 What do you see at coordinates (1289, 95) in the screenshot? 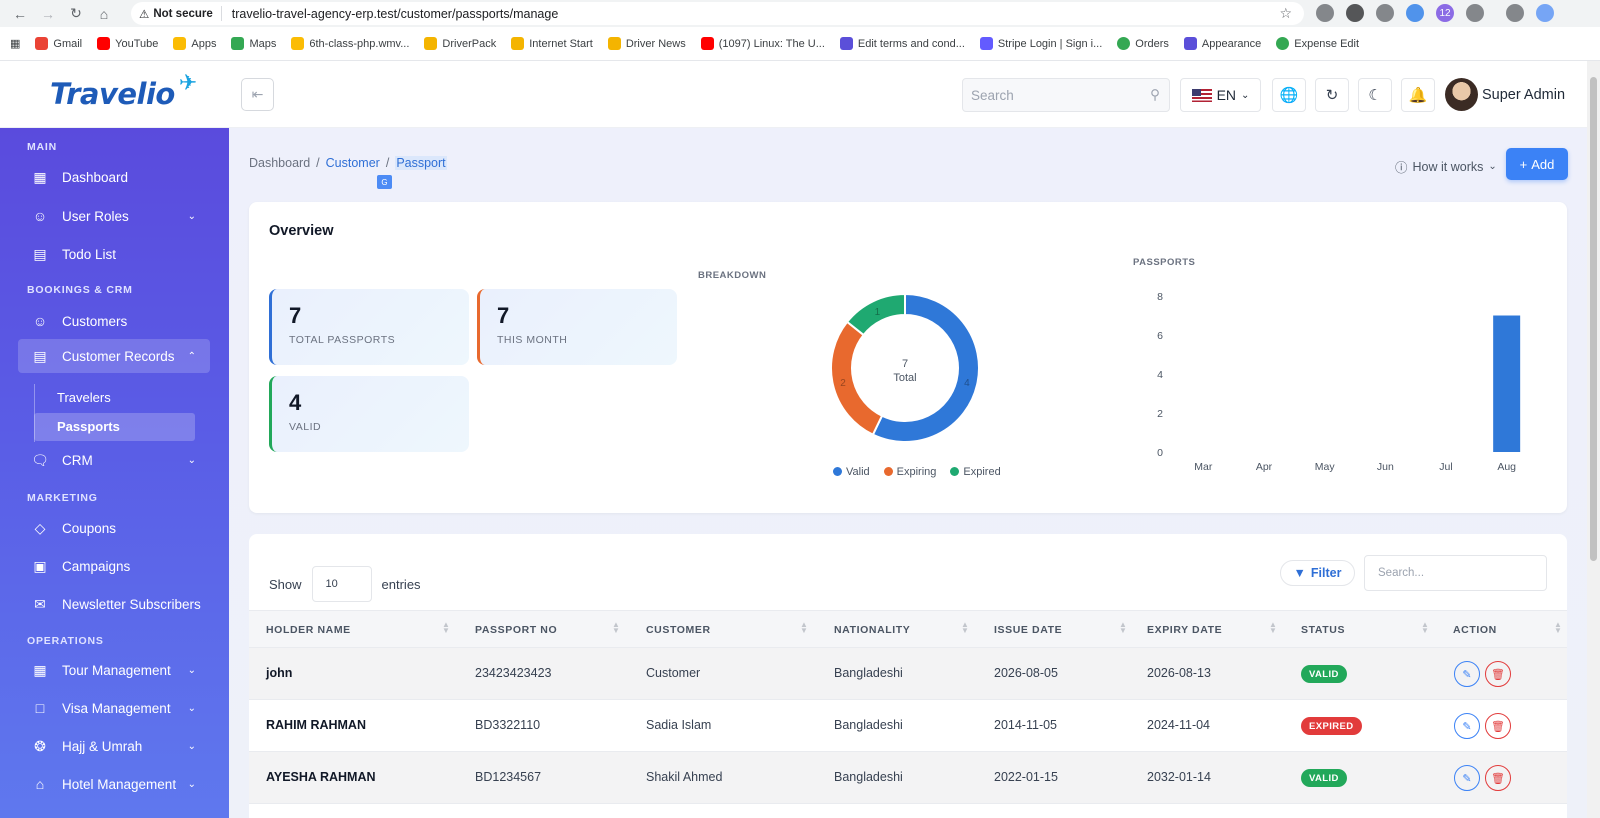
I see `globe-button: 🌐` at bounding box center [1289, 95].